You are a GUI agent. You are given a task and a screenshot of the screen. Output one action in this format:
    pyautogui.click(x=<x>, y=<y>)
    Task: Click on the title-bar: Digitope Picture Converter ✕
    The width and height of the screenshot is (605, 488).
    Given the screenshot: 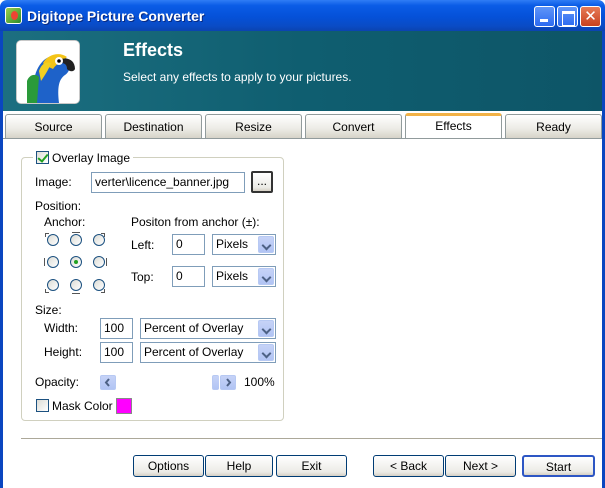 What is the action you would take?
    pyautogui.click(x=302, y=15)
    